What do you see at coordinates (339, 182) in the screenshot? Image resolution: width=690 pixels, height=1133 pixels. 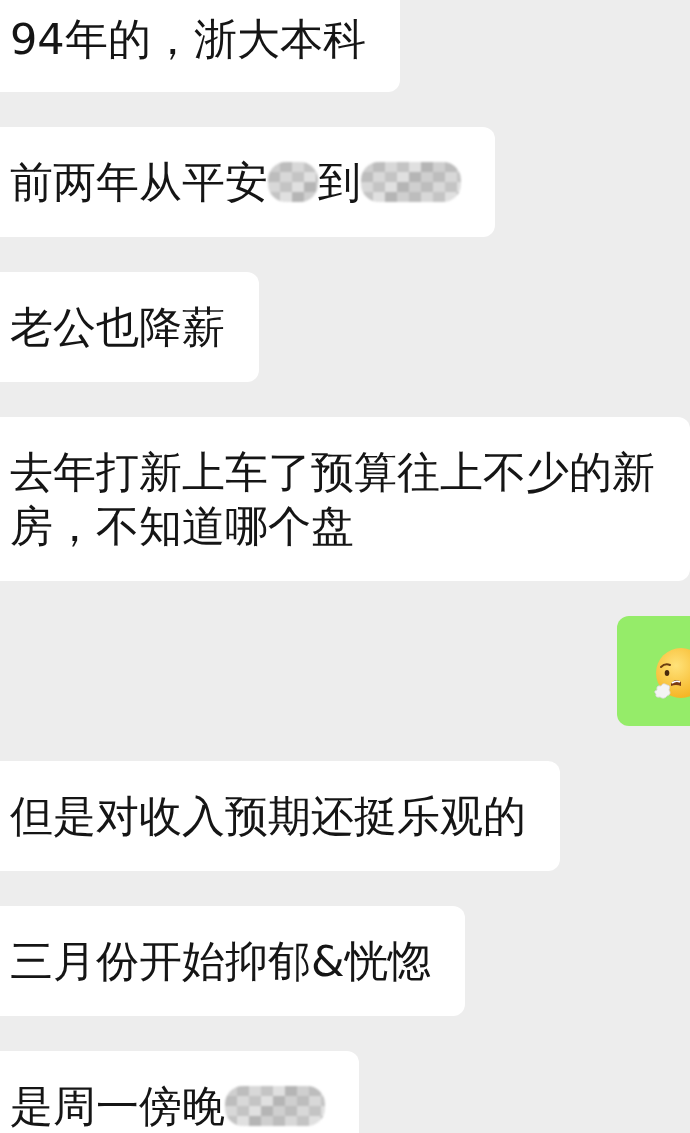 I see `message-text: 到` at bounding box center [339, 182].